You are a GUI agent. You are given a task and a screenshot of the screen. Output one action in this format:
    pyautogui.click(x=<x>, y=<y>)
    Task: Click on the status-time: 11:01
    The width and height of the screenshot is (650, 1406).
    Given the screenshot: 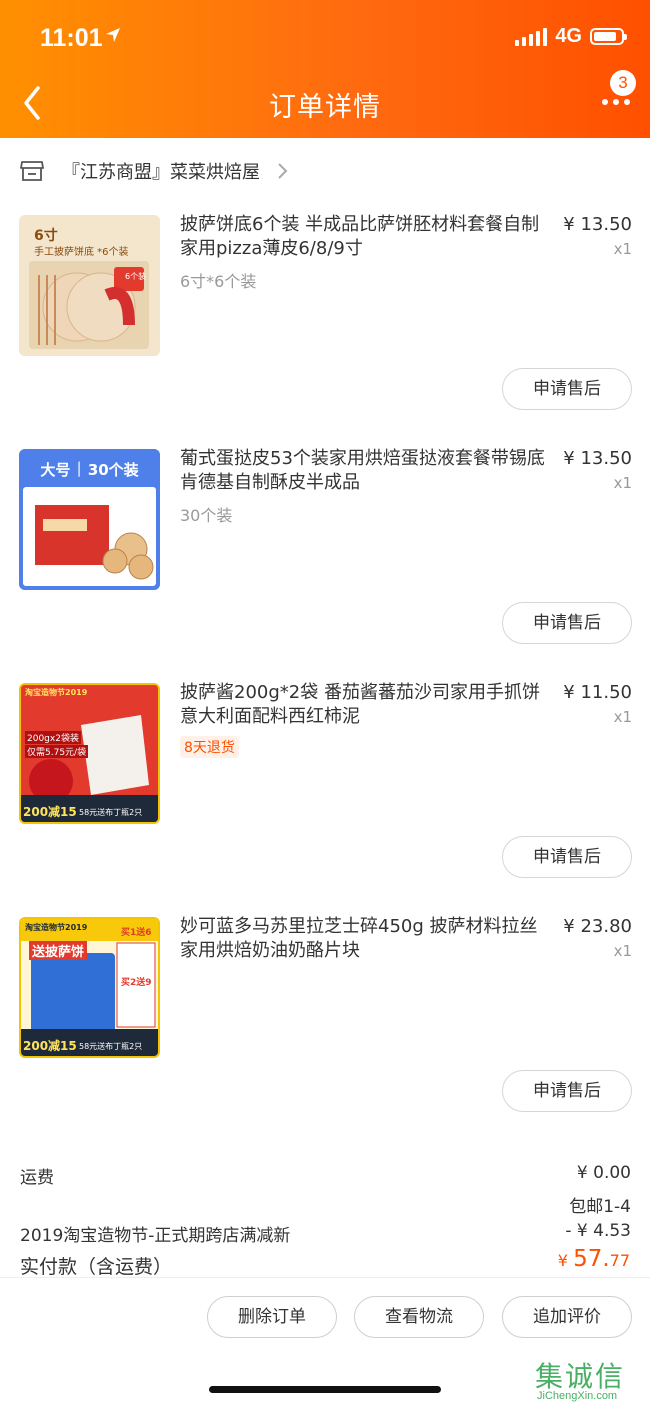 What is the action you would take?
    pyautogui.click(x=71, y=38)
    